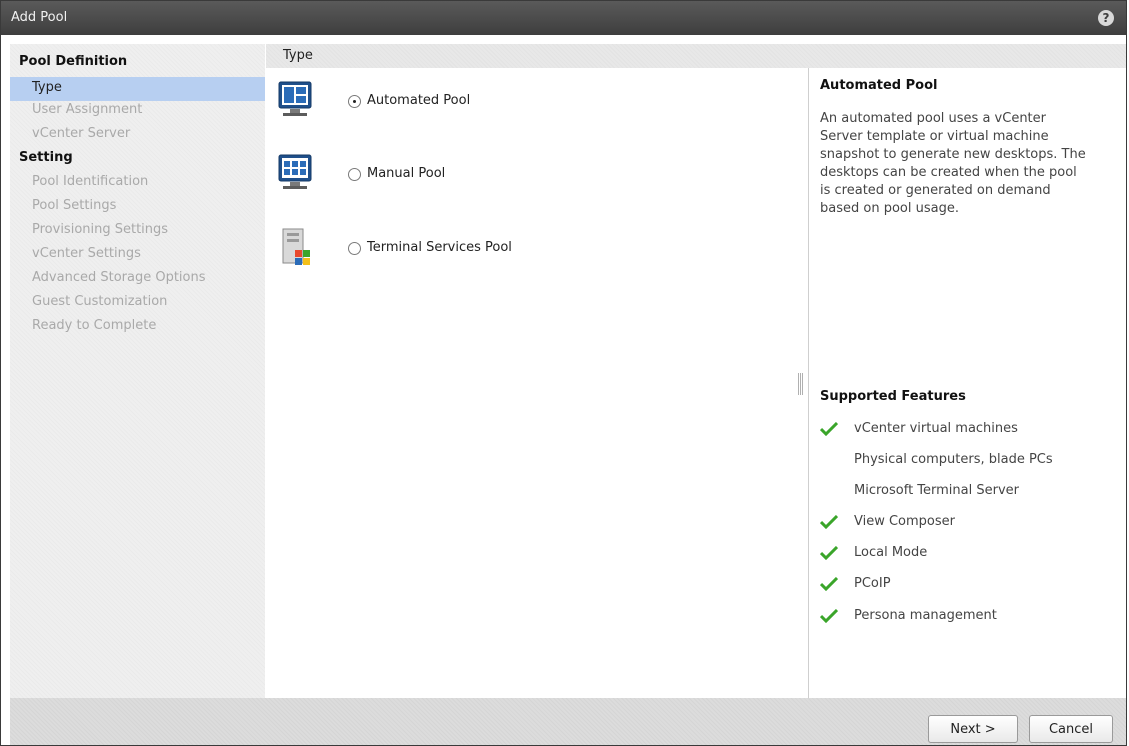 The width and height of the screenshot is (1129, 746). I want to click on feature-persona-management: Persona management, so click(970, 617).